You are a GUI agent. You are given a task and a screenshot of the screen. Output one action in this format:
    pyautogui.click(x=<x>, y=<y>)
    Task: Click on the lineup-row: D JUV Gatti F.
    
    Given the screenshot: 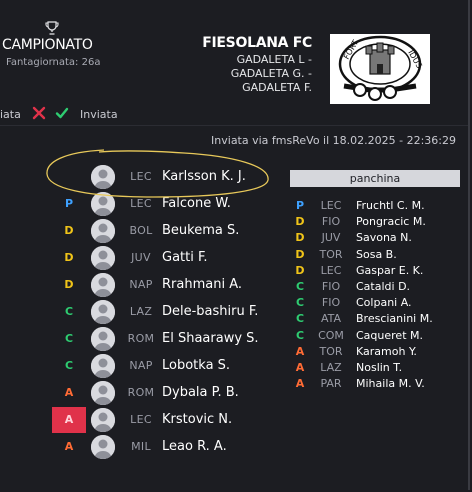 What is the action you would take?
    pyautogui.click(x=142, y=258)
    